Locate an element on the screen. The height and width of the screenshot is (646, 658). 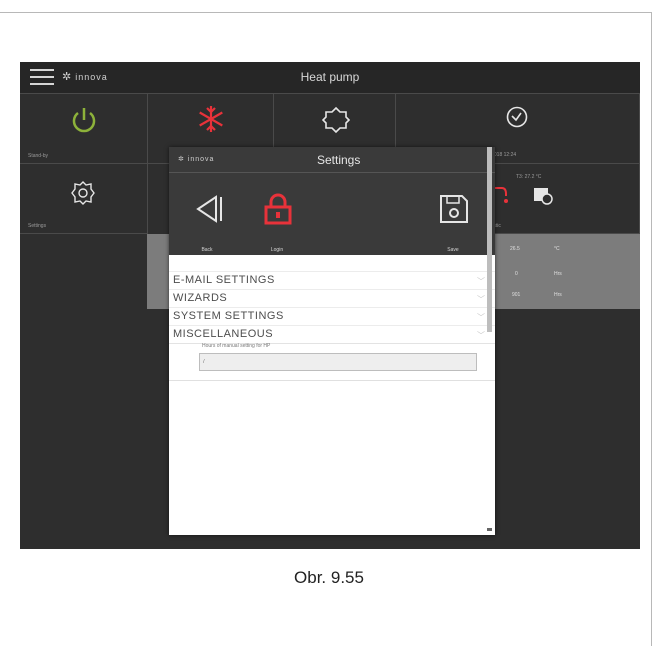
standby-tile: Stand-by is located at coordinates (84, 129).